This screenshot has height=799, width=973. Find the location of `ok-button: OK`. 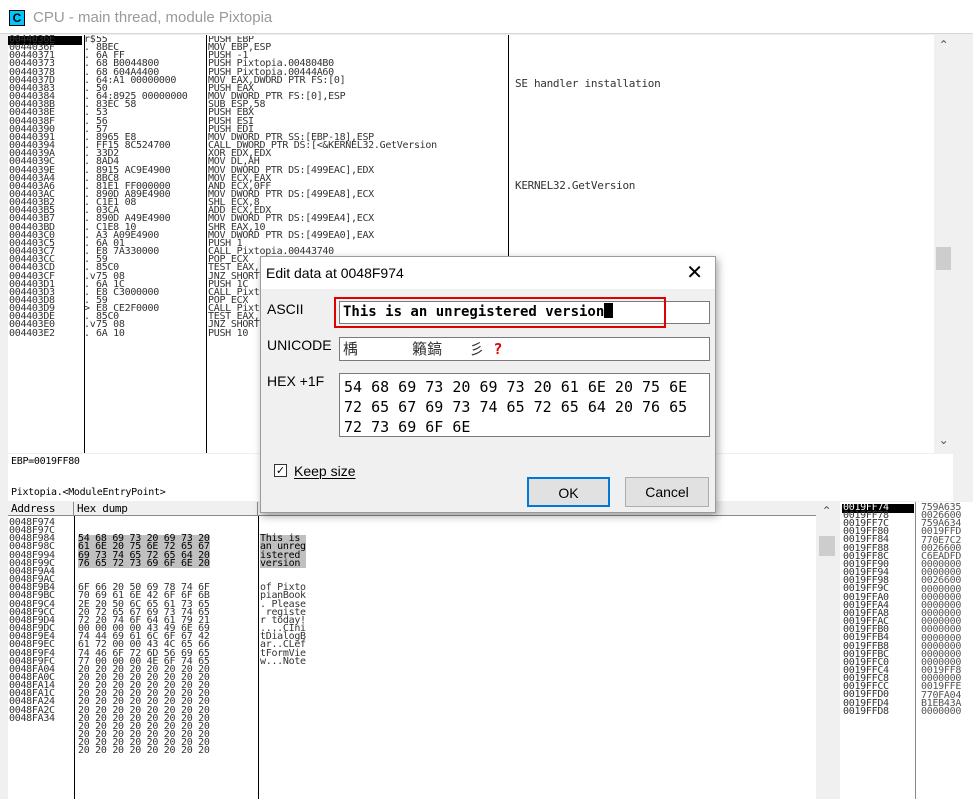

ok-button: OK is located at coordinates (568, 492).